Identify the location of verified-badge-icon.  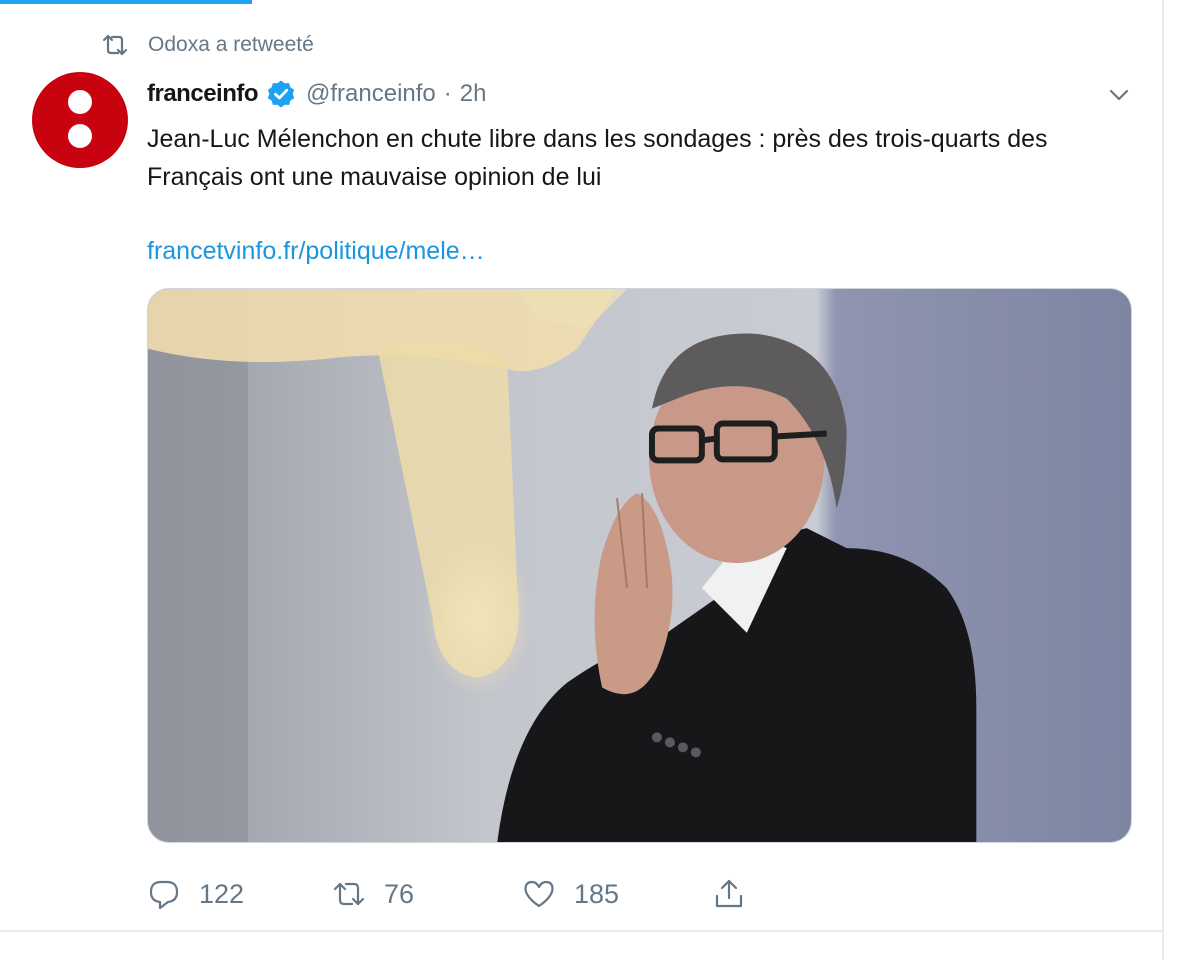
(282, 94).